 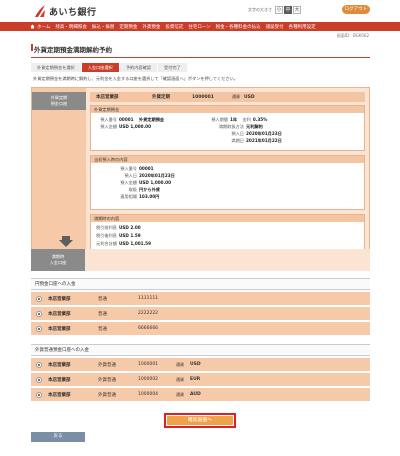 I want to click on font-size-small-button: 小, so click(x=279, y=10).